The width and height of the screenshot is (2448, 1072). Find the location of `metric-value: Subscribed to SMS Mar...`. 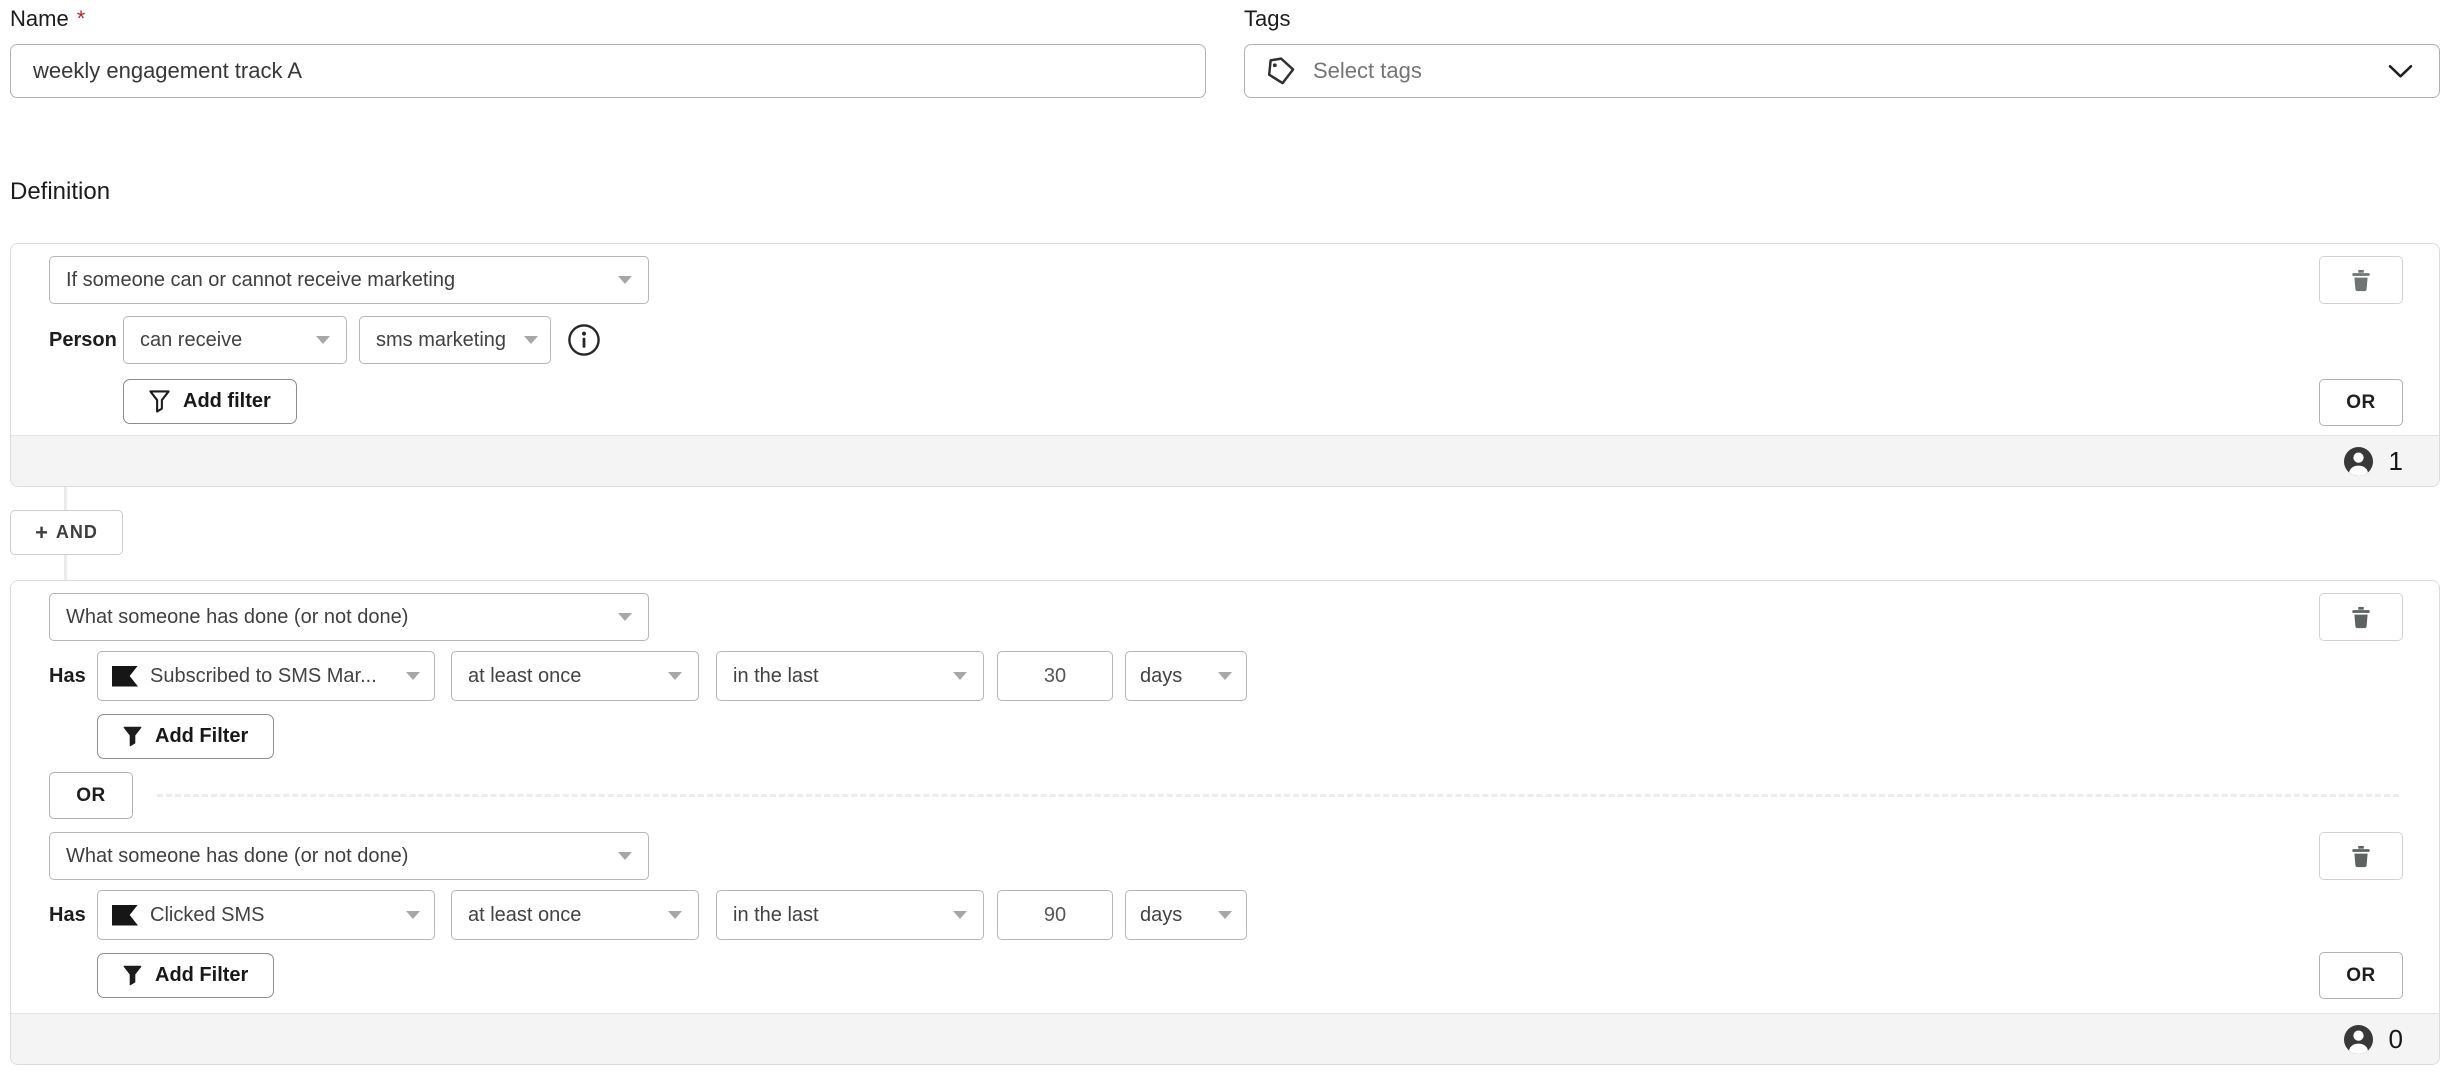

metric-value: Subscribed to SMS Mar... is located at coordinates (263, 675).